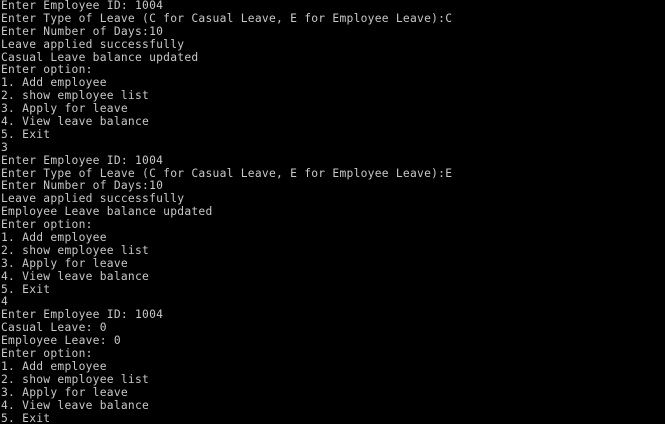 Image resolution: width=665 pixels, height=424 pixels. Describe the element at coordinates (61, 341) in the screenshot. I see `console-line: Employee Leave: 0` at that location.